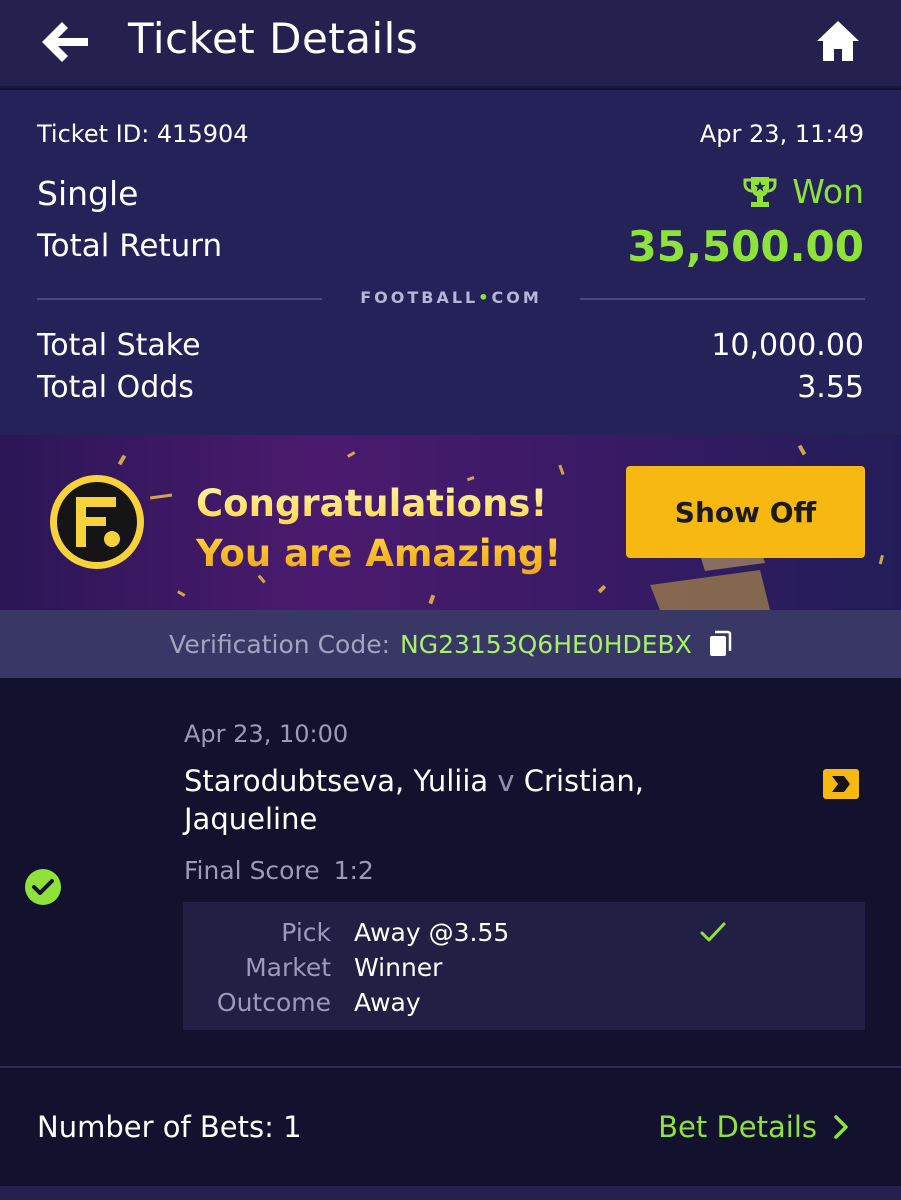 Image resolution: width=901 pixels, height=1200 pixels. I want to click on won-check-icon, so click(43, 887).